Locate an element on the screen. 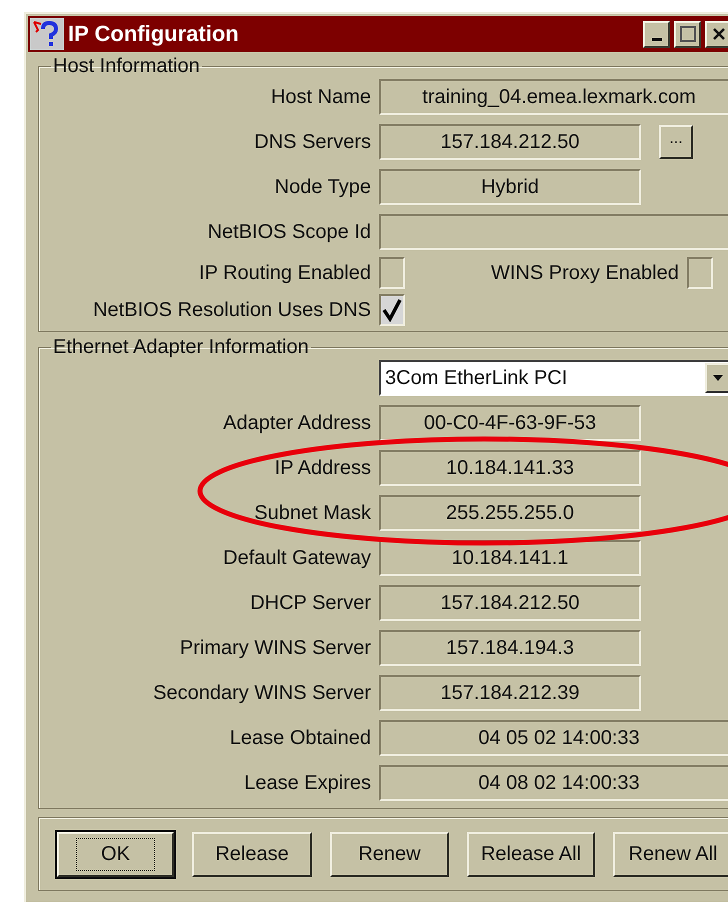 Image resolution: width=728 pixels, height=905 pixels. field-label: Host Name is located at coordinates (320, 97).